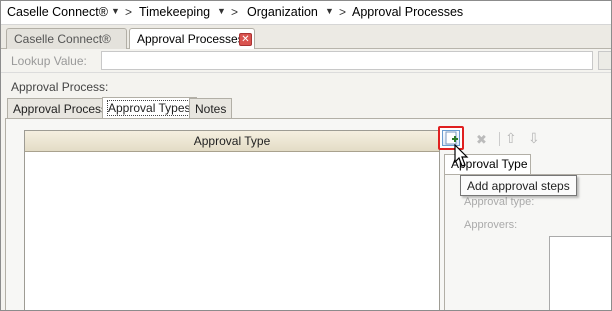 The width and height of the screenshot is (612, 311). Describe the element at coordinates (481, 140) in the screenshot. I see `delete-icon: ✖` at that location.